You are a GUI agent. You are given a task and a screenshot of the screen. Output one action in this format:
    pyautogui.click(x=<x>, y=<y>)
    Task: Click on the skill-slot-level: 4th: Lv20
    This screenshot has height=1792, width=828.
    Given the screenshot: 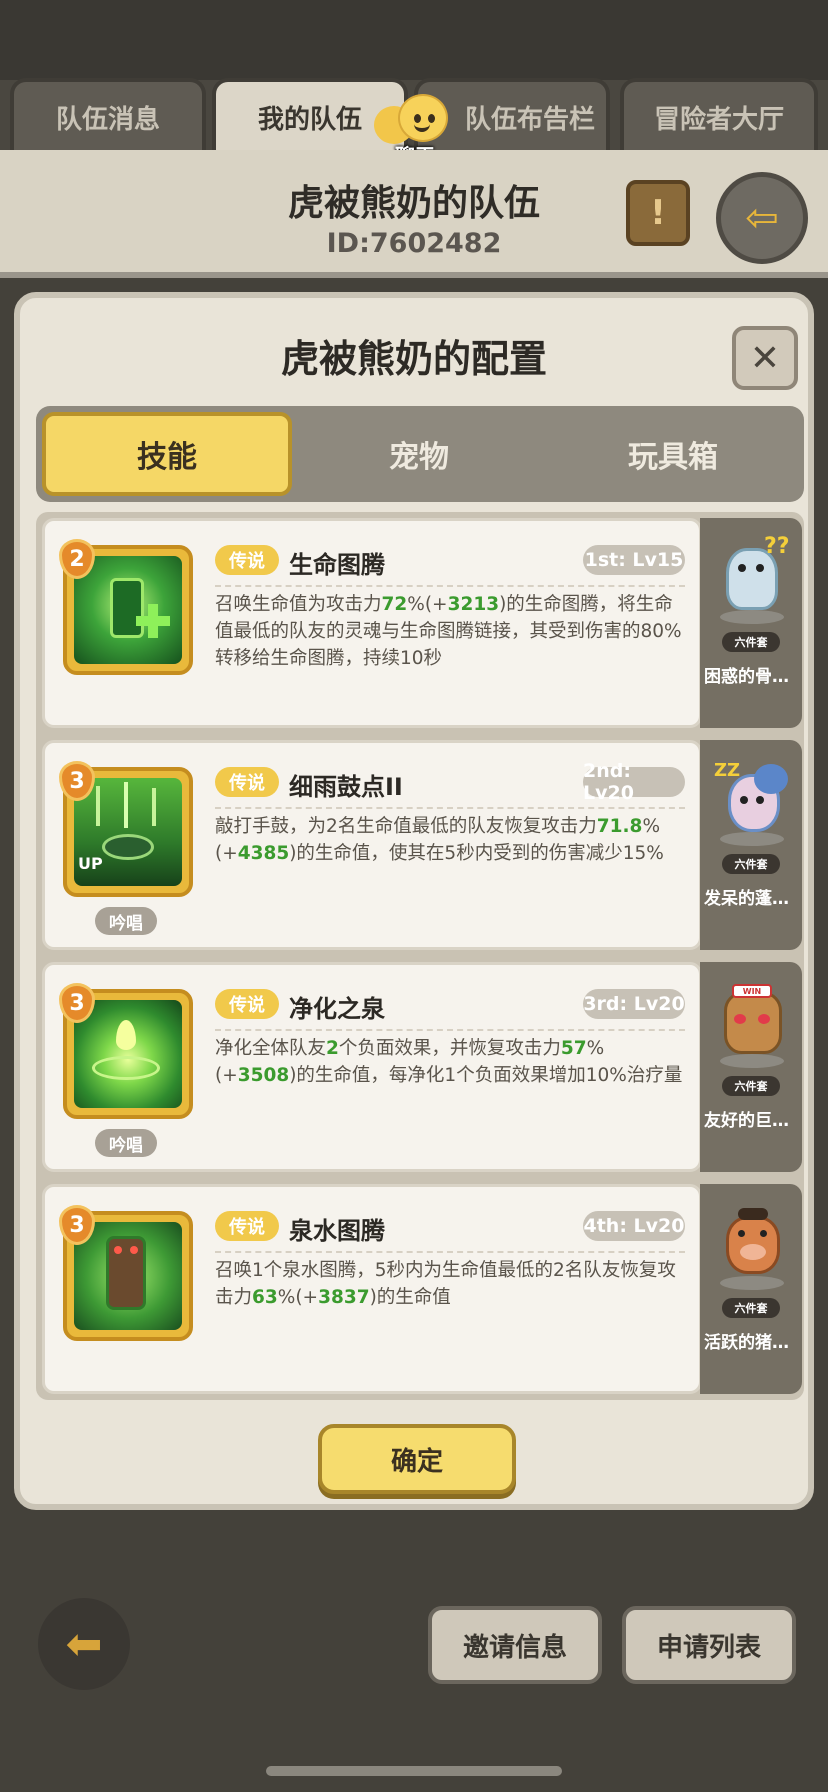 What is the action you would take?
    pyautogui.click(x=634, y=1226)
    